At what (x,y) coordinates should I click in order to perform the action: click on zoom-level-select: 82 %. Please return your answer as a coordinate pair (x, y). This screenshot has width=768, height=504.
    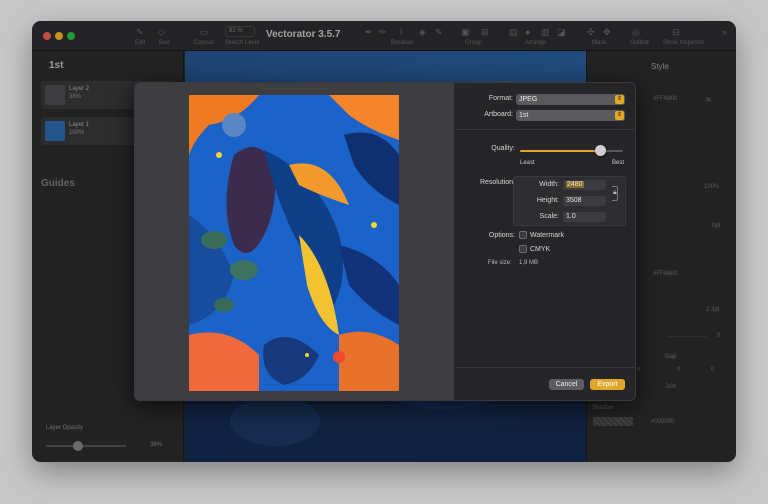
    Looking at the image, I should click on (240, 31).